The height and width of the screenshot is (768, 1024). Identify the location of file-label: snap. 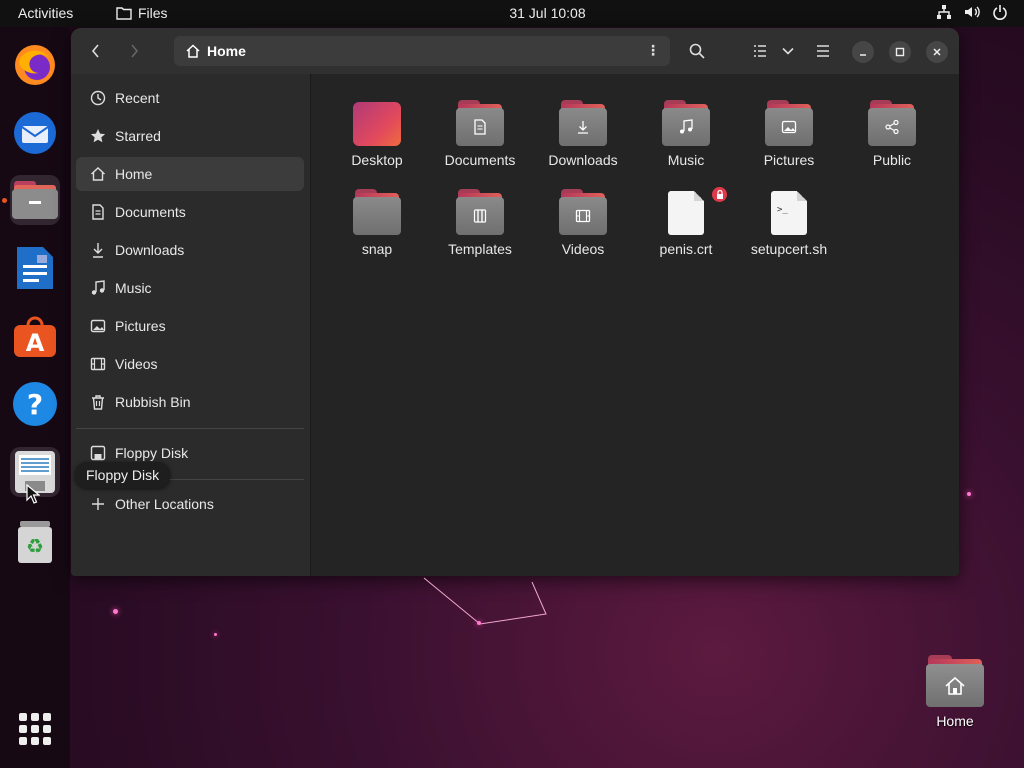
(377, 249).